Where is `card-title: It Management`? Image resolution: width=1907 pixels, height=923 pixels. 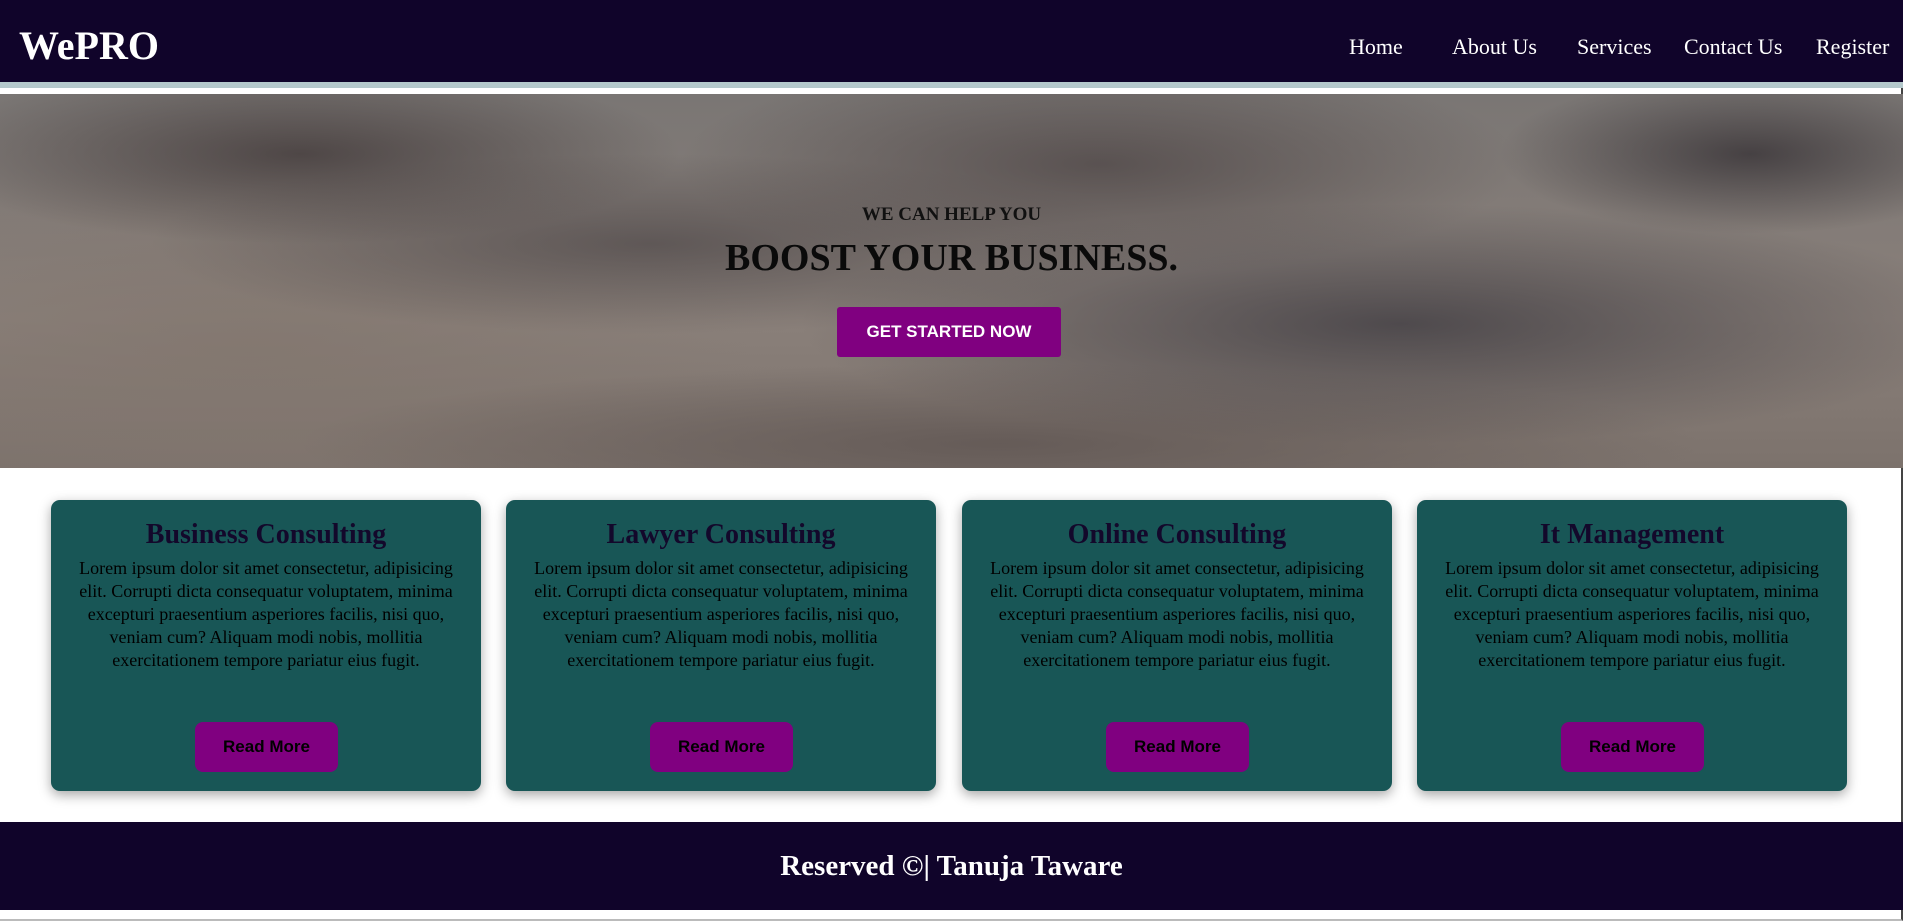 card-title: It Management is located at coordinates (1632, 534).